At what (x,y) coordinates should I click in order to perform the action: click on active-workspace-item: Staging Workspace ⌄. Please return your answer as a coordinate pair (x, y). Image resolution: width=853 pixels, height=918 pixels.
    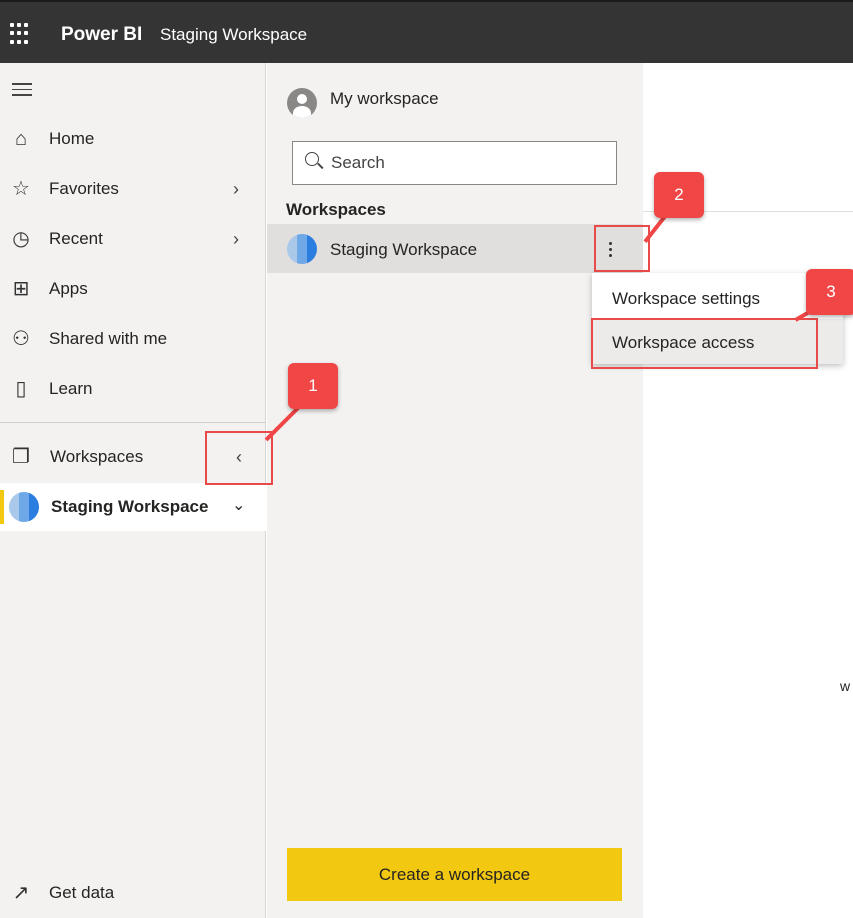
    Looking at the image, I should click on (133, 507).